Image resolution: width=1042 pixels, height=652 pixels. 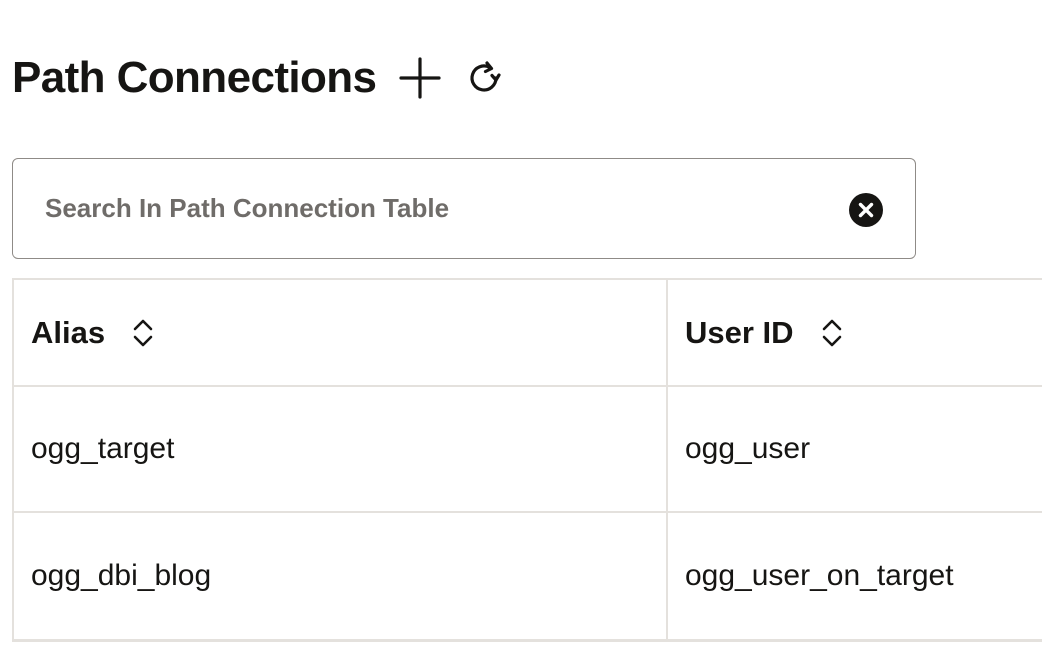 I want to click on plus-icon, so click(x=420, y=78).